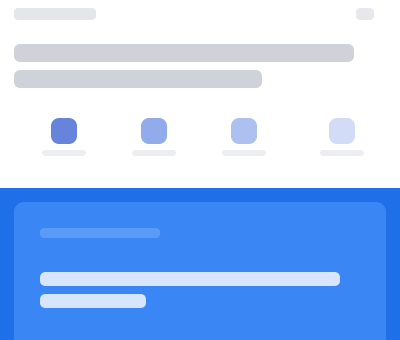  What do you see at coordinates (244, 131) in the screenshot?
I see `calendar-icon` at bounding box center [244, 131].